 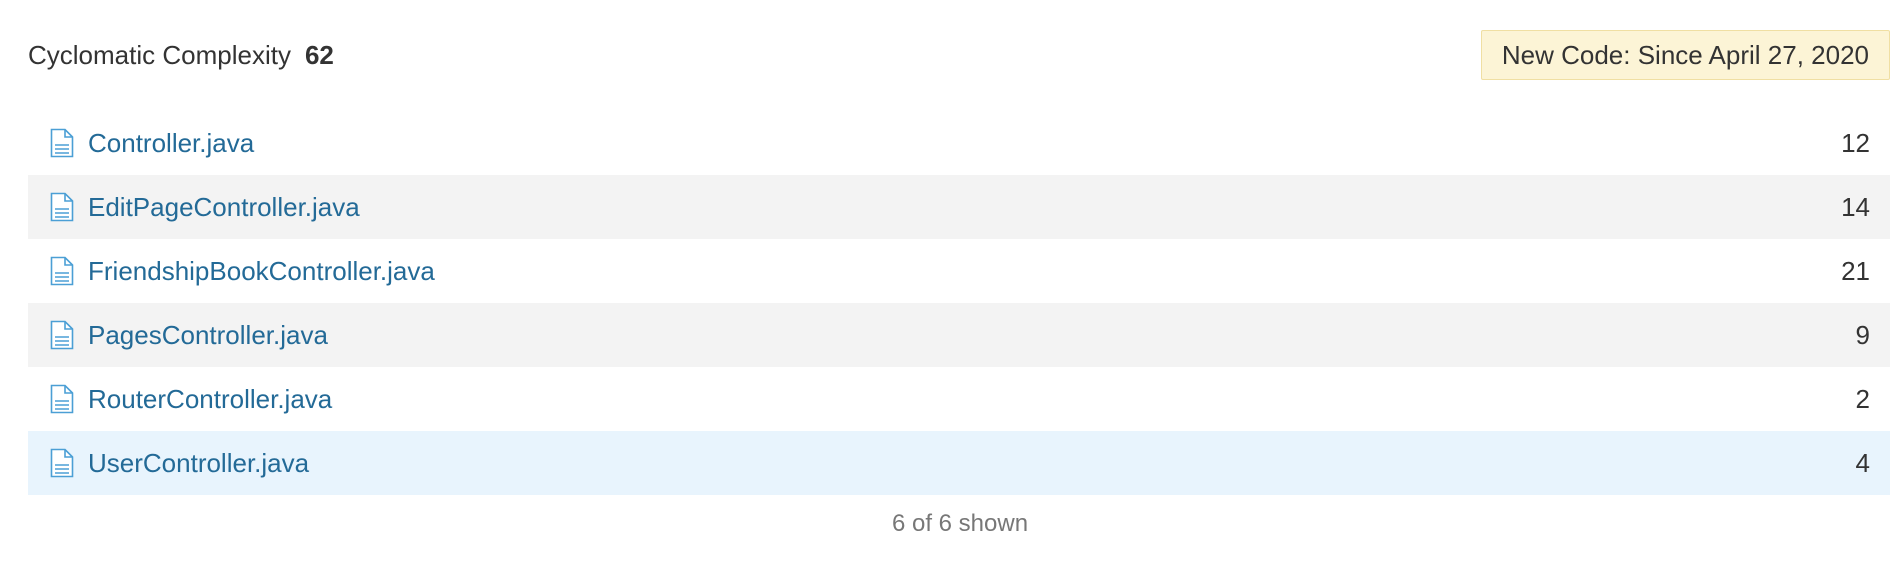 What do you see at coordinates (1862, 398) in the screenshot?
I see `file-complexity-value: 2` at bounding box center [1862, 398].